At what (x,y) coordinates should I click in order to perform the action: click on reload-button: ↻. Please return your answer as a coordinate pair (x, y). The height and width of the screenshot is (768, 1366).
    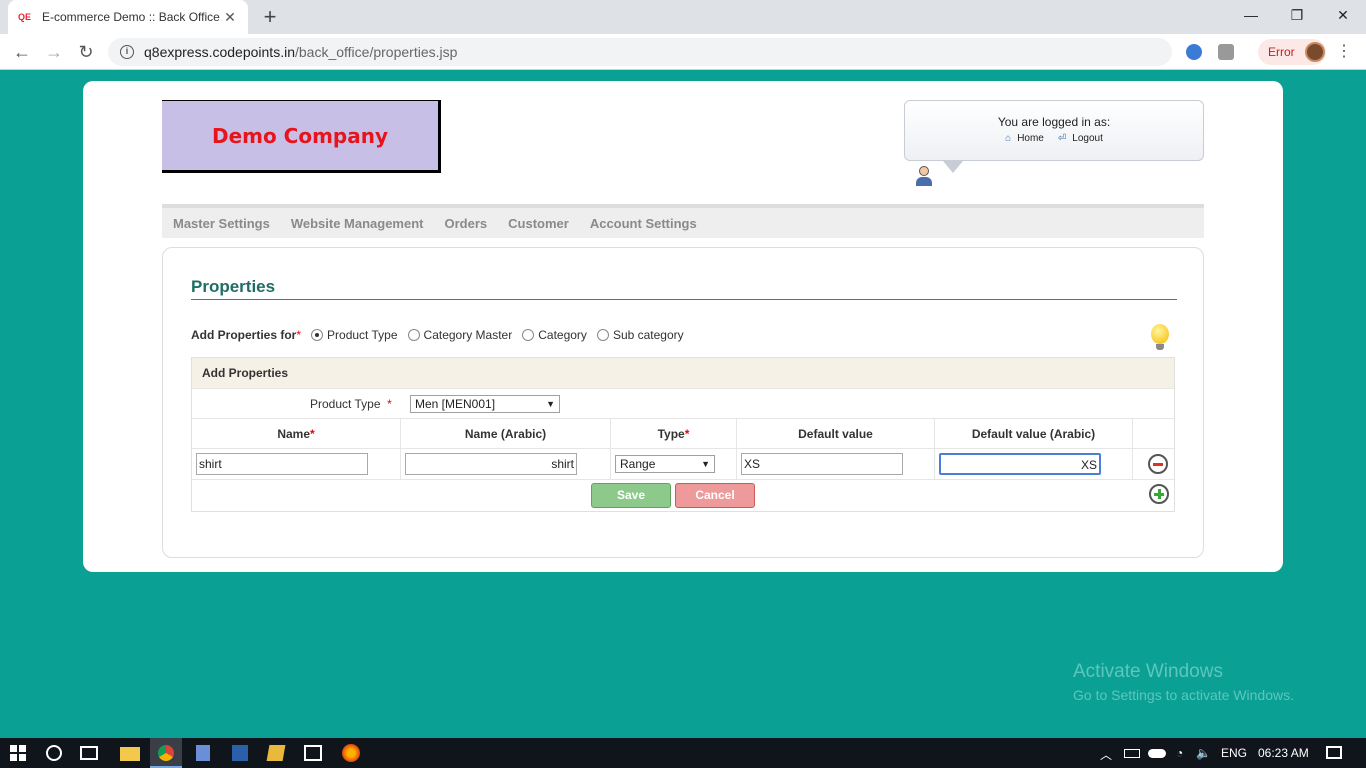
    Looking at the image, I should click on (86, 52).